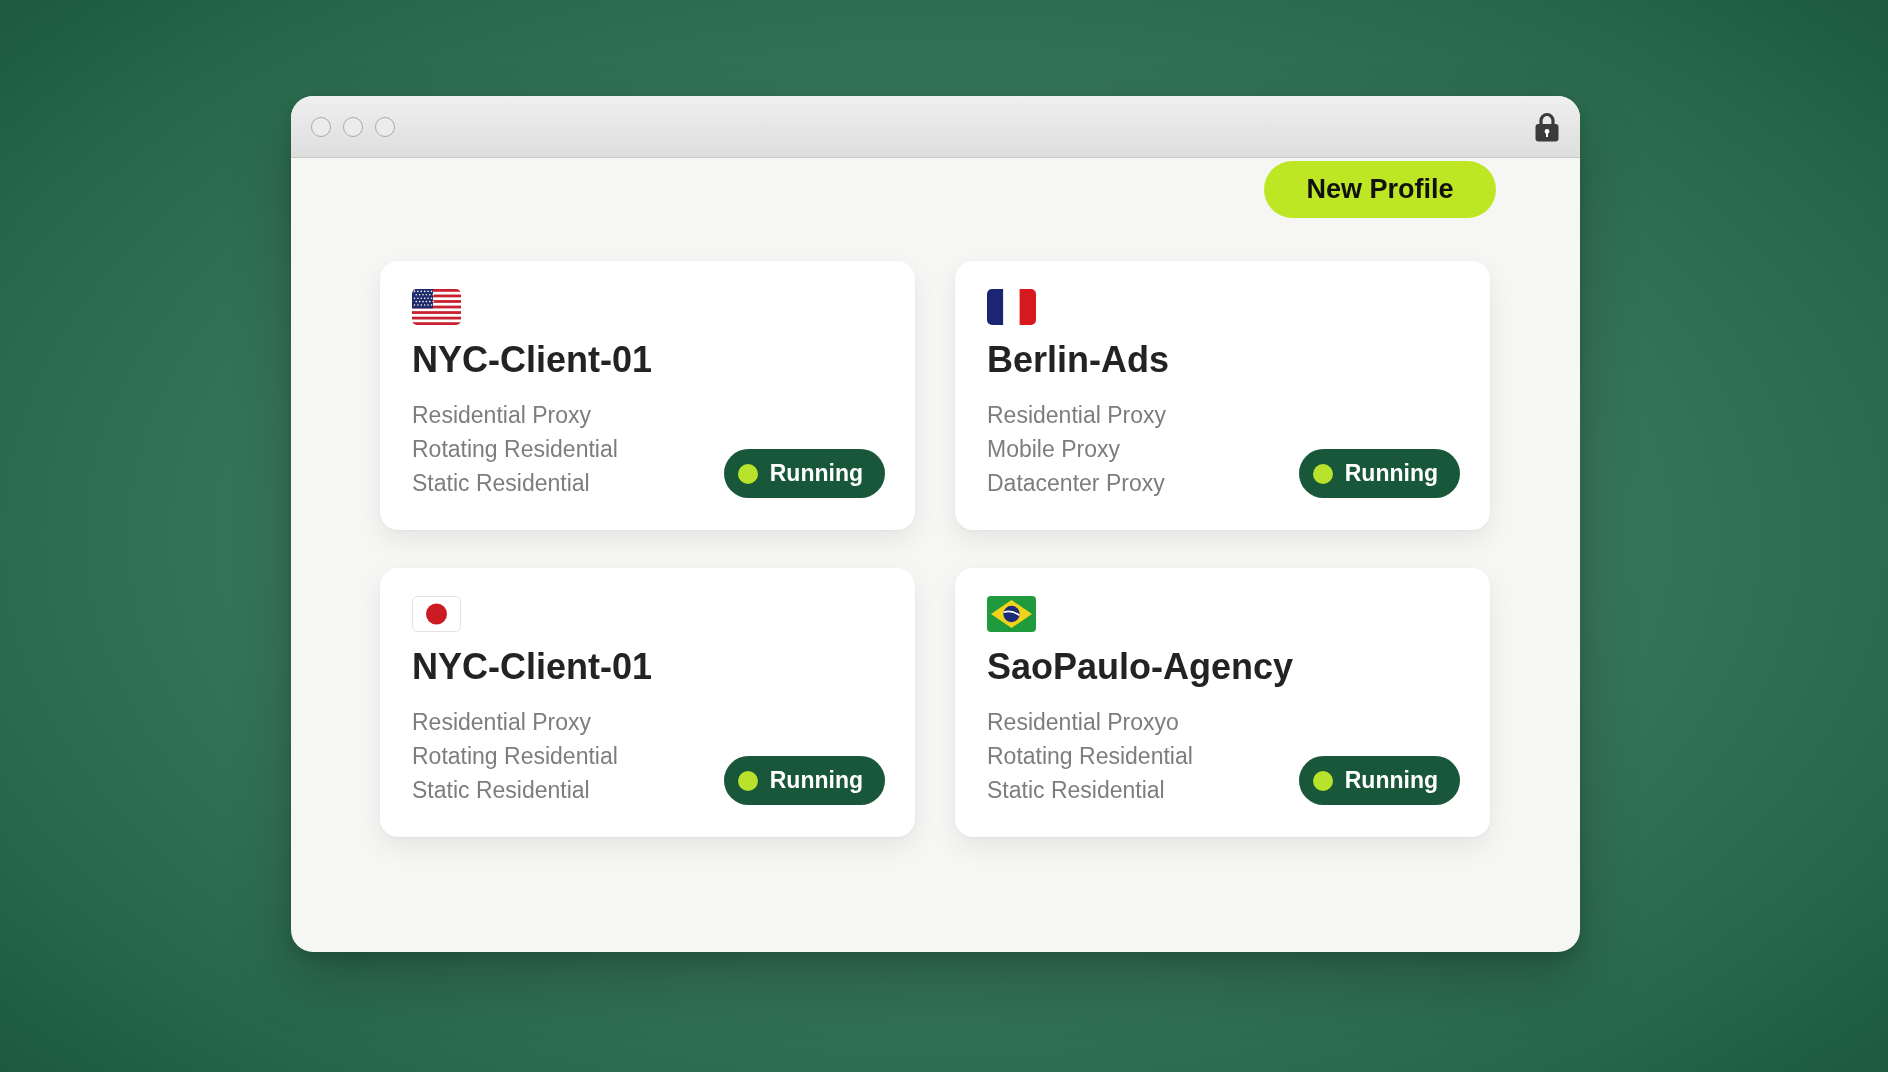  Describe the element at coordinates (1078, 360) in the screenshot. I see `profile-name: Berlin-Ads` at that location.